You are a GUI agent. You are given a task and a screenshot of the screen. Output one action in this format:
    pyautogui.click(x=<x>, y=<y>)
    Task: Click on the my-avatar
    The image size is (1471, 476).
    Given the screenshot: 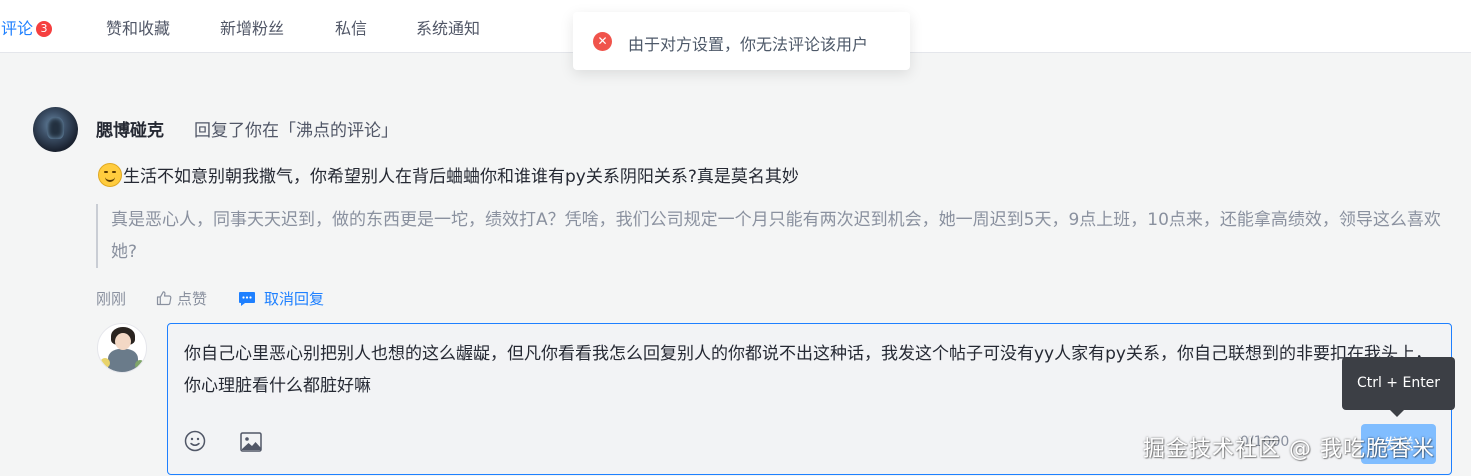 What is the action you would take?
    pyautogui.click(x=122, y=348)
    